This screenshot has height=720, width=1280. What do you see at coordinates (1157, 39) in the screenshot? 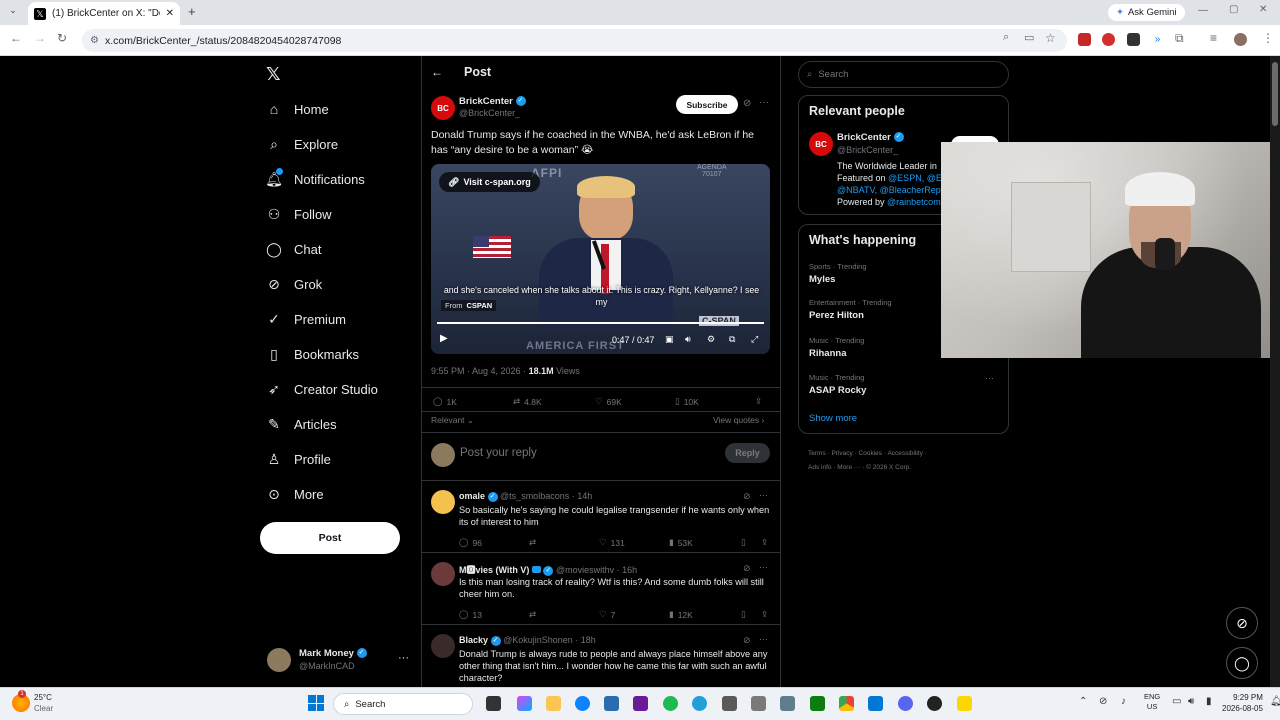
I see `extension-blue-icon: »` at bounding box center [1157, 39].